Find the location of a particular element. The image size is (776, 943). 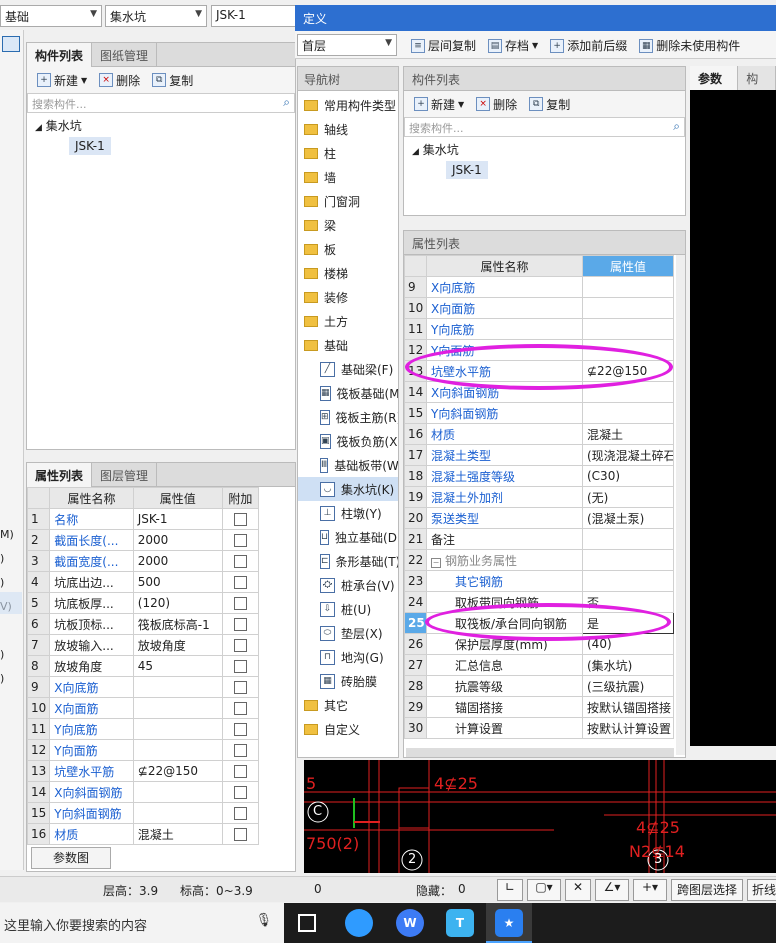

prop-value: 45 is located at coordinates (177, 666).